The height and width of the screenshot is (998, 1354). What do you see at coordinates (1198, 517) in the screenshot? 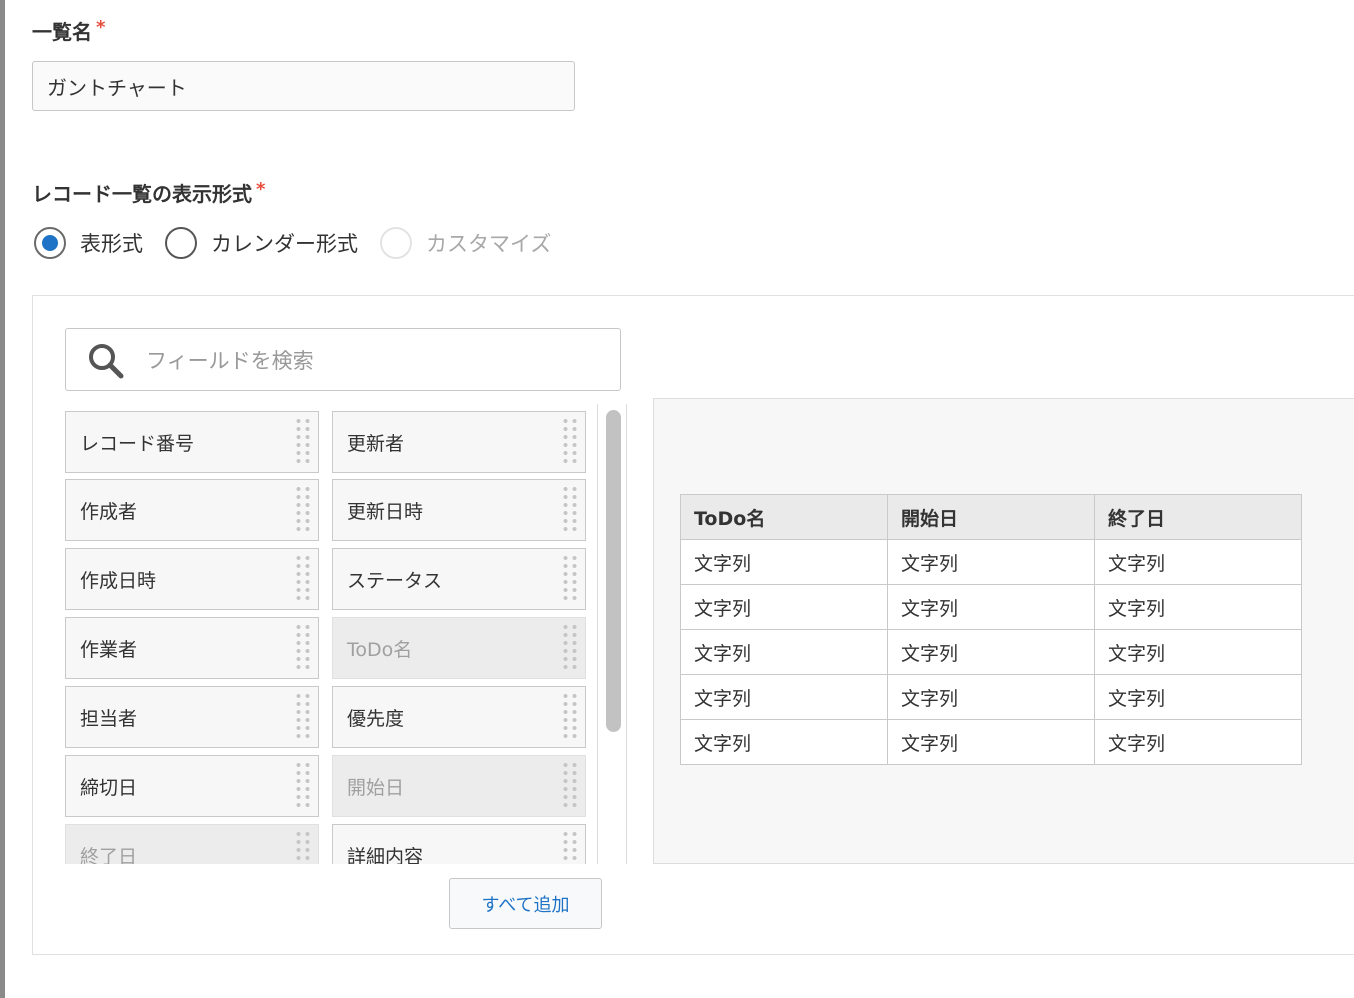
I see `column-header-end-date: 終了日` at bounding box center [1198, 517].